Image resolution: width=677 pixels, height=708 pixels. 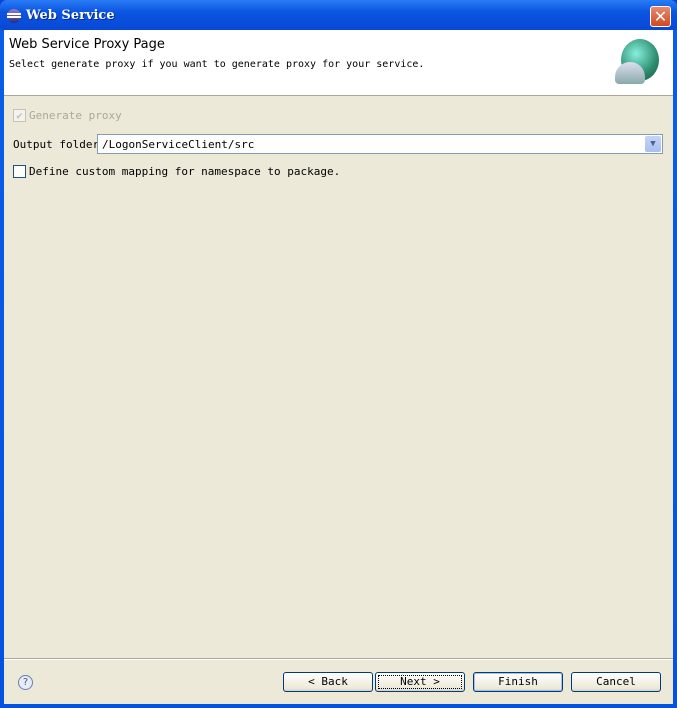 I want to click on footer-divider, so click(x=338, y=659).